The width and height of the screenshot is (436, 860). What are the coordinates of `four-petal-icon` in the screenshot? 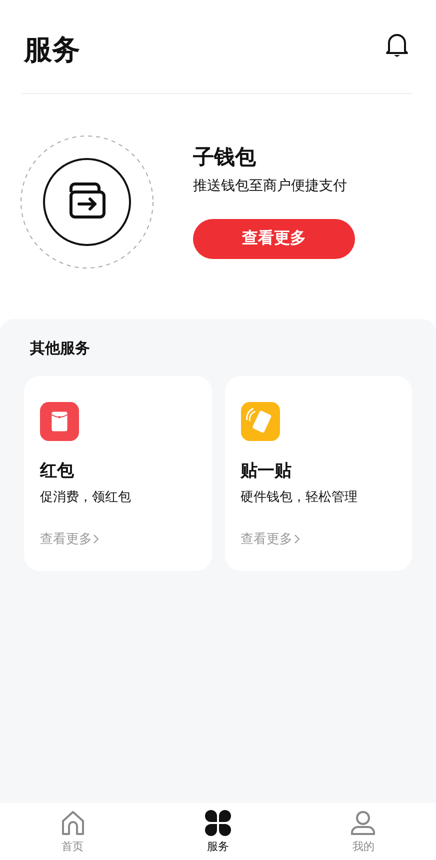 It's located at (217, 823).